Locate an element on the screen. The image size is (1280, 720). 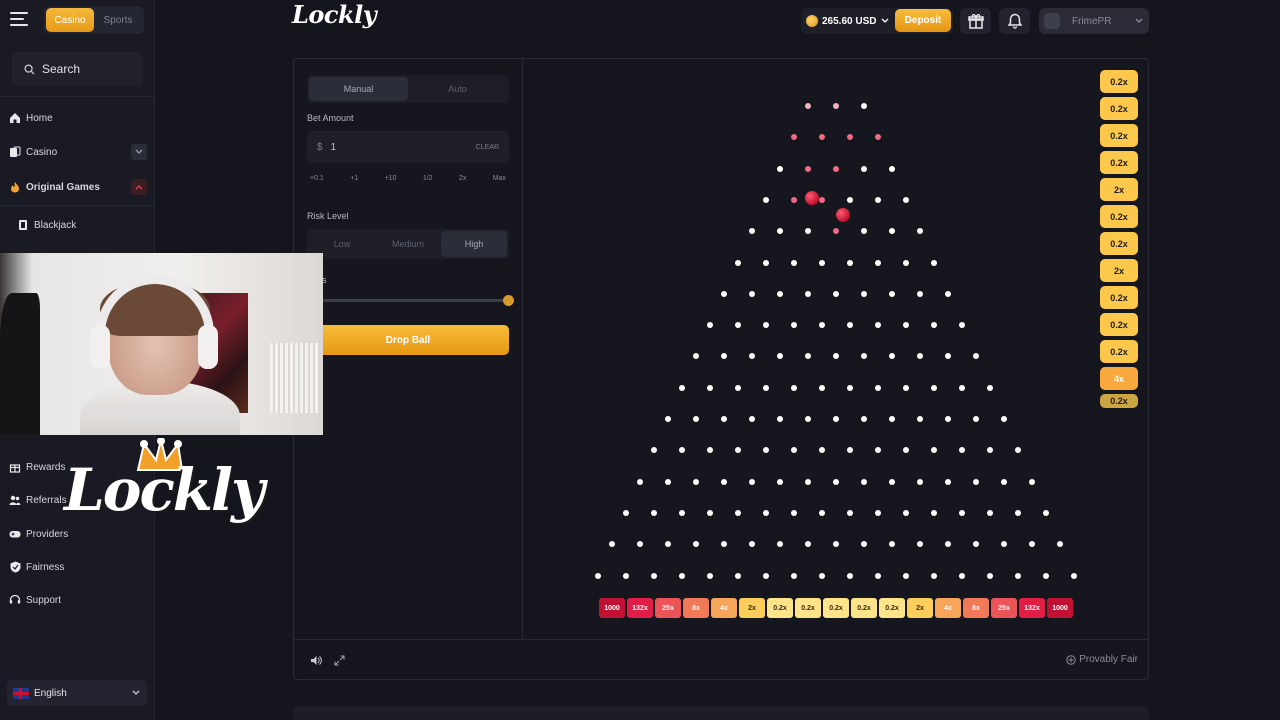
language-select: English is located at coordinates (77, 693).